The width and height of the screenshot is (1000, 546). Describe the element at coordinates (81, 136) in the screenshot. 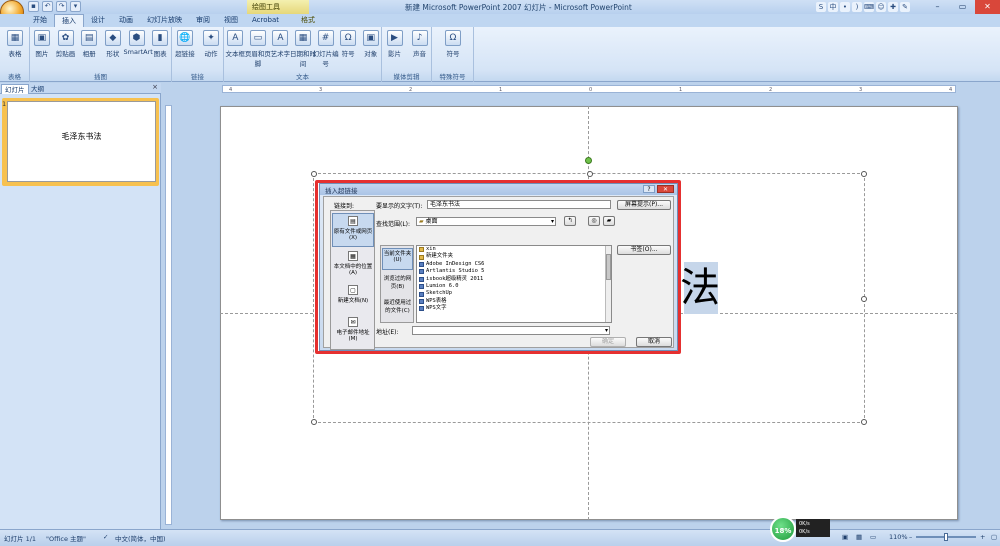

I see `slide-thumb-text: 毛泽东书法` at that location.